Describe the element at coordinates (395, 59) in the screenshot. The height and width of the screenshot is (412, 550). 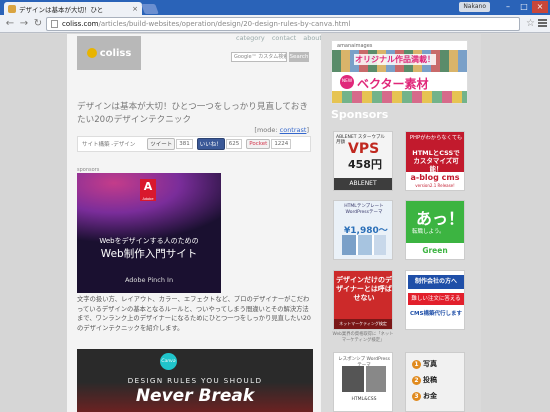
I see `vector-ad-line1: オリジナル作品満載！` at that location.